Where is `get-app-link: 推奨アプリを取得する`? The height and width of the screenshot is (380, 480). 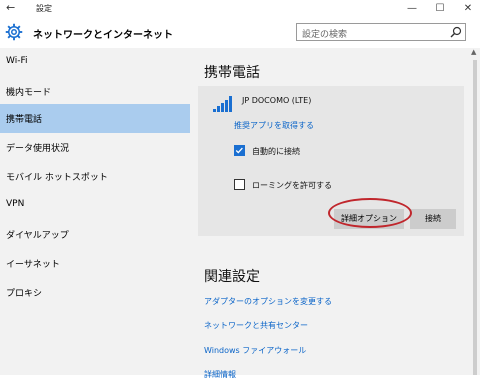 get-app-link: 推奨アプリを取得する is located at coordinates (274, 125).